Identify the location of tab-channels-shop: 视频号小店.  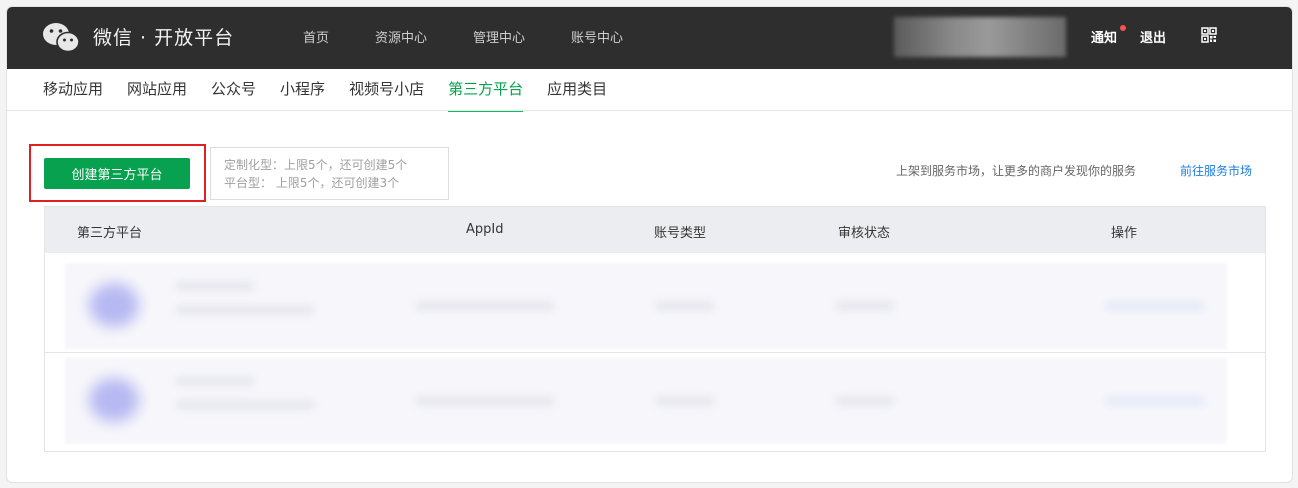
(386, 90).